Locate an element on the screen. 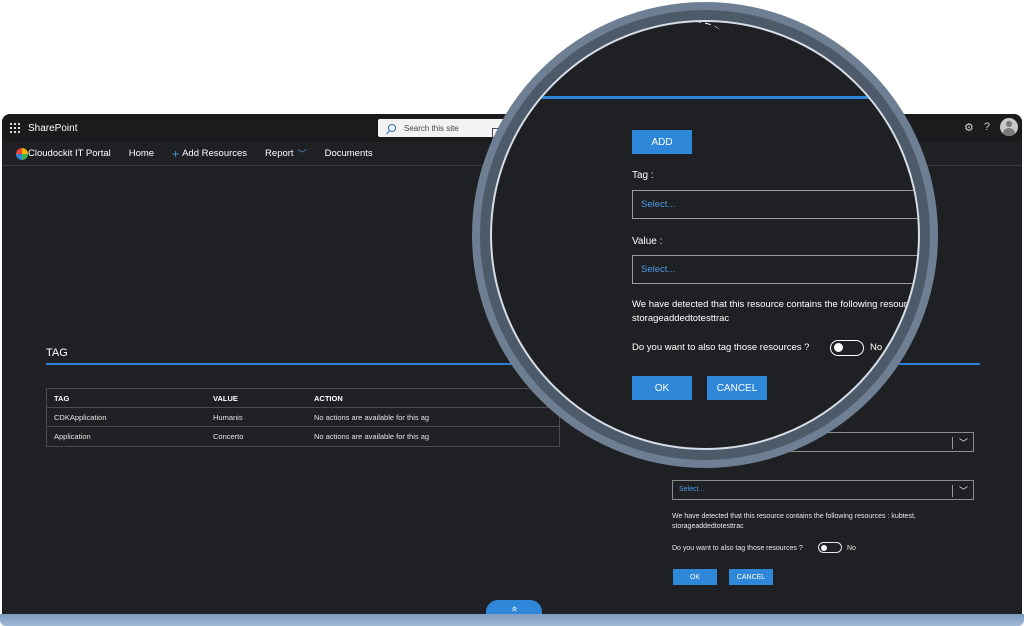  add-button: ADD is located at coordinates (662, 142).